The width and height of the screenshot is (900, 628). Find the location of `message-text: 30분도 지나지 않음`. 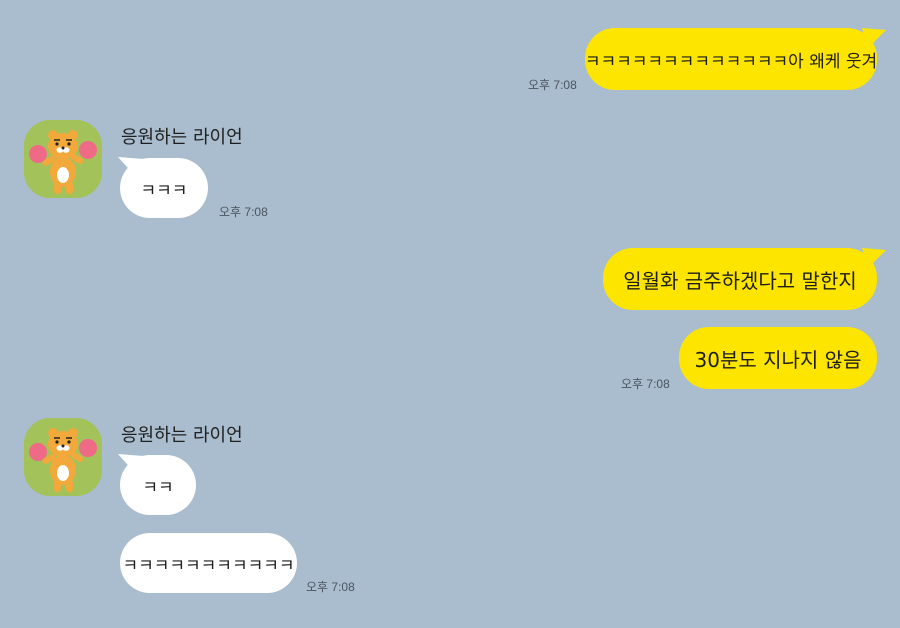

message-text: 30분도 지나지 않음 is located at coordinates (778, 359).